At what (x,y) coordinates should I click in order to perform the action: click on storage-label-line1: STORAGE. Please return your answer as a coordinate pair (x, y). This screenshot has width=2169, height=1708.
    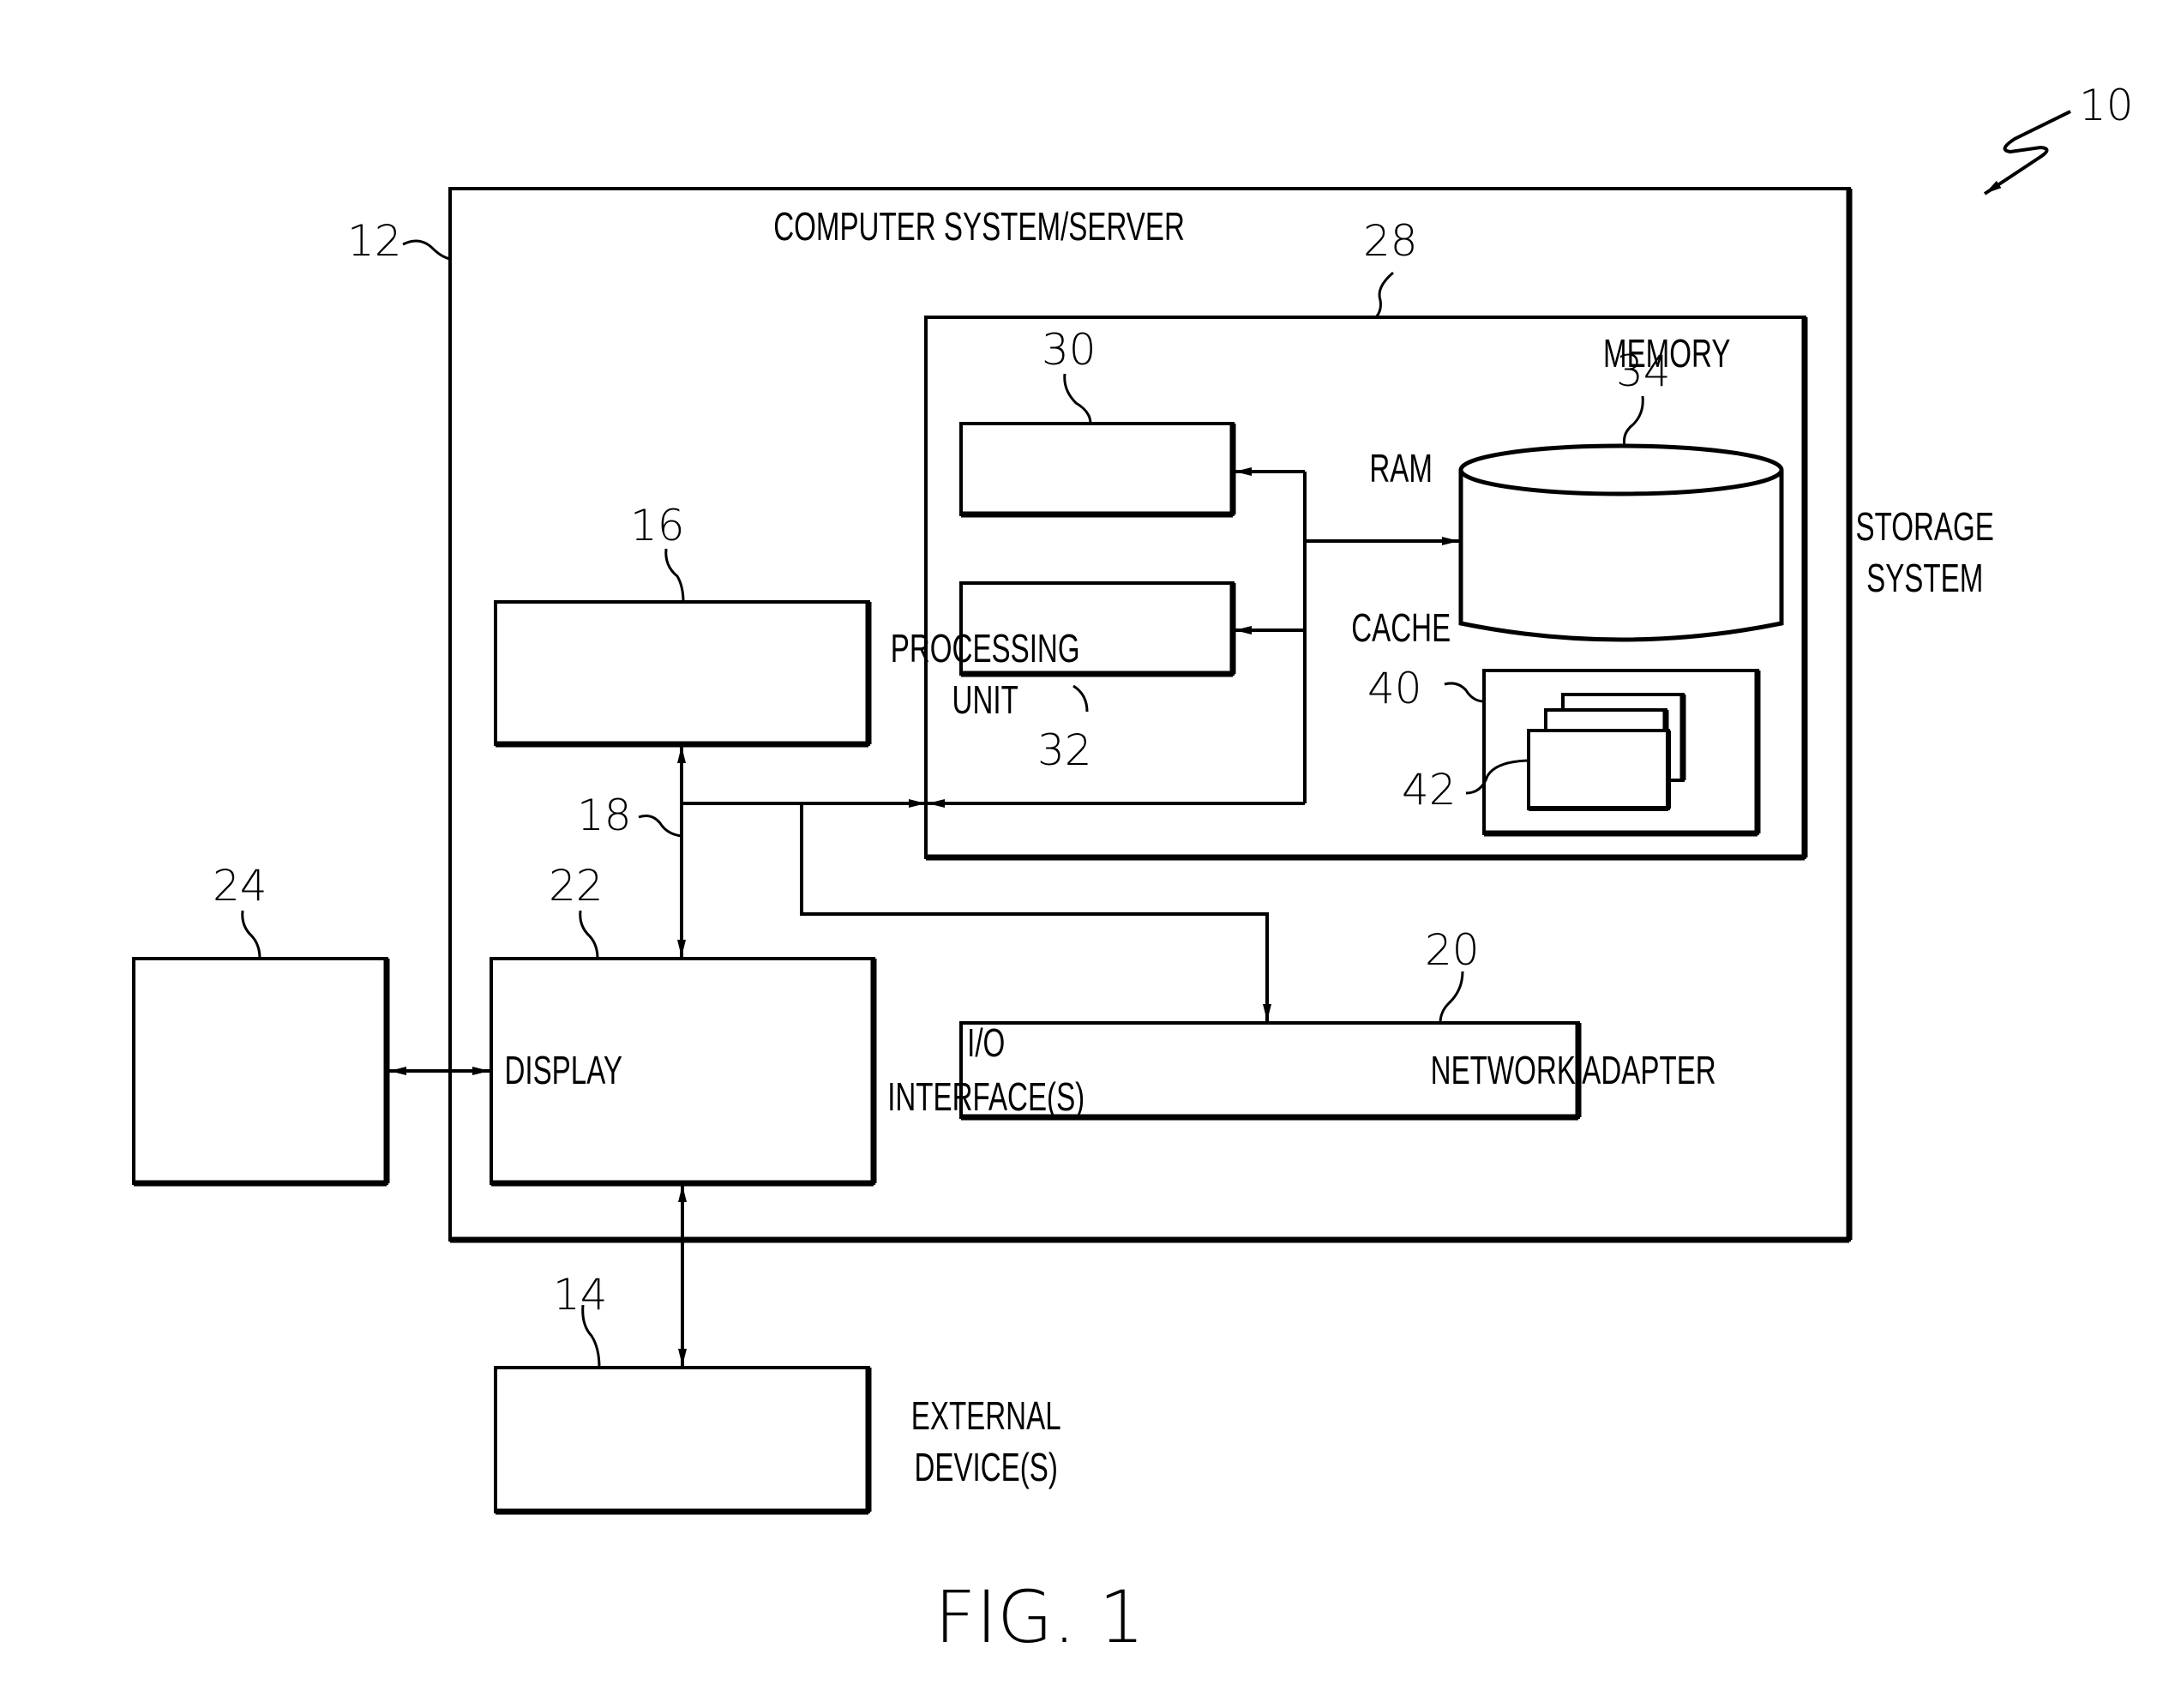
    Looking at the image, I should click on (1925, 527).